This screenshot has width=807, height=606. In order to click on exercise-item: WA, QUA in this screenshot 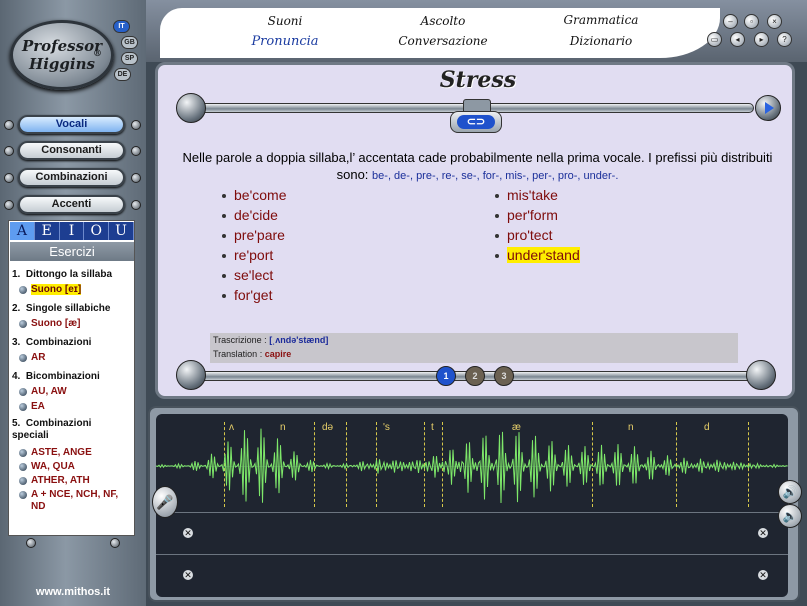, I will do `click(47, 467)`.